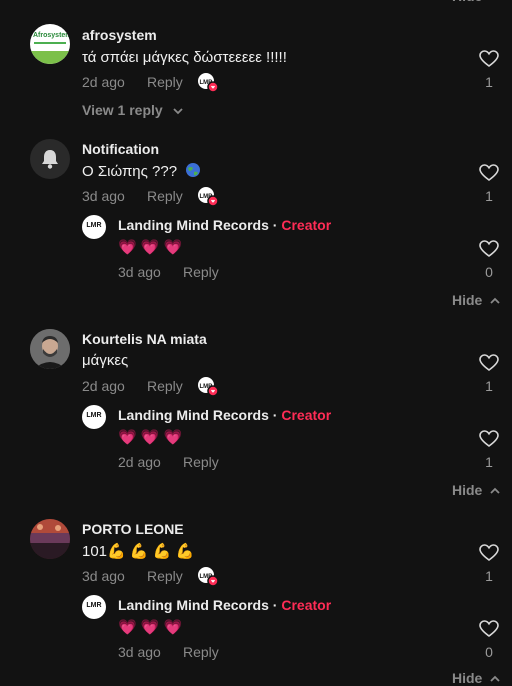 This screenshot has height=686, width=512. Describe the element at coordinates (130, 171) in the screenshot. I see `comment-text-content: Ο Σιώπης ???` at that location.